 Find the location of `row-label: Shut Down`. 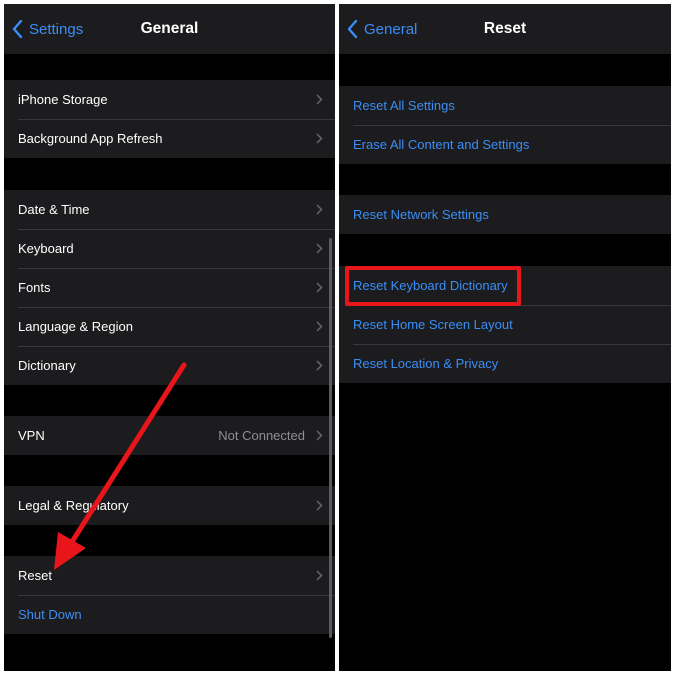

row-label: Shut Down is located at coordinates (50, 614).